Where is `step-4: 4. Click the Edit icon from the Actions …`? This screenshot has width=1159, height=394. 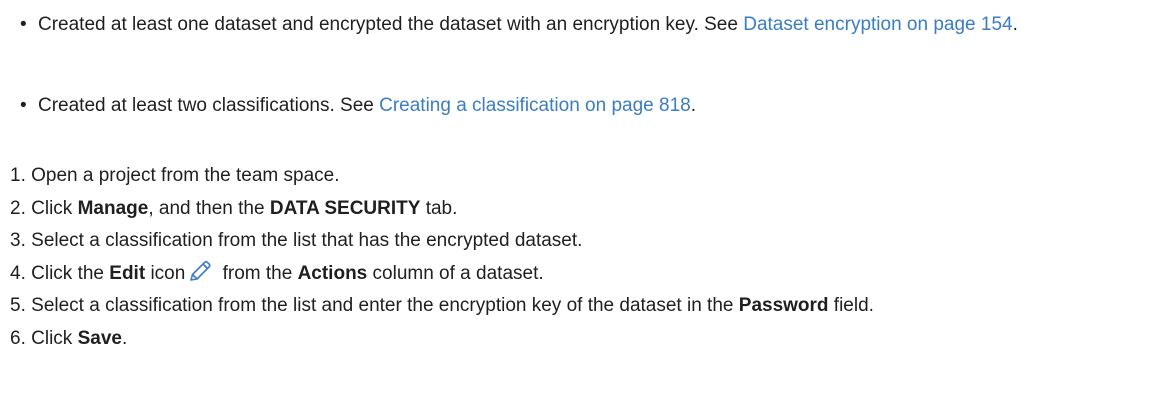 step-4: 4. Click the Edit icon from the Actions … is located at coordinates (437, 274).